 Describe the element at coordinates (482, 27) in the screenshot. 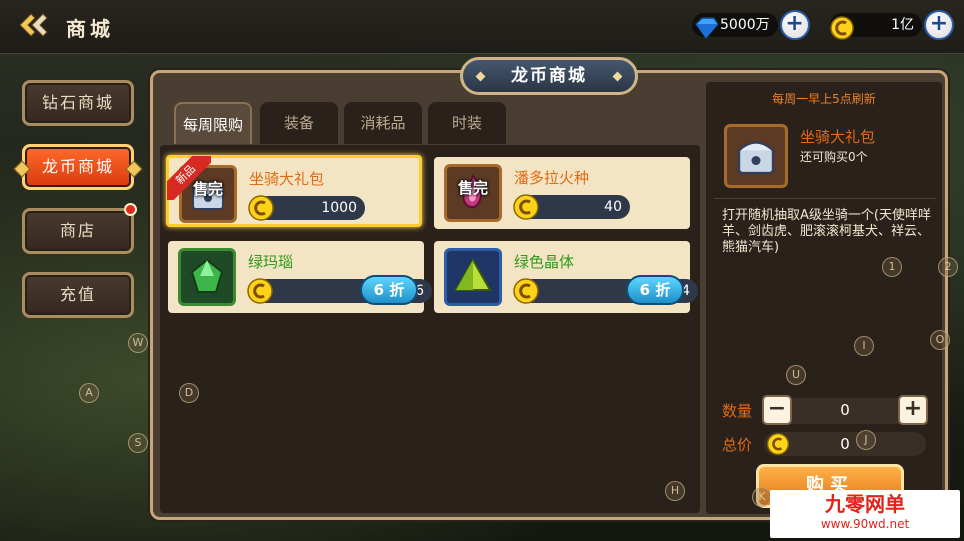

I see `top-bar: 商城 5000万 + 1亿 +` at that location.